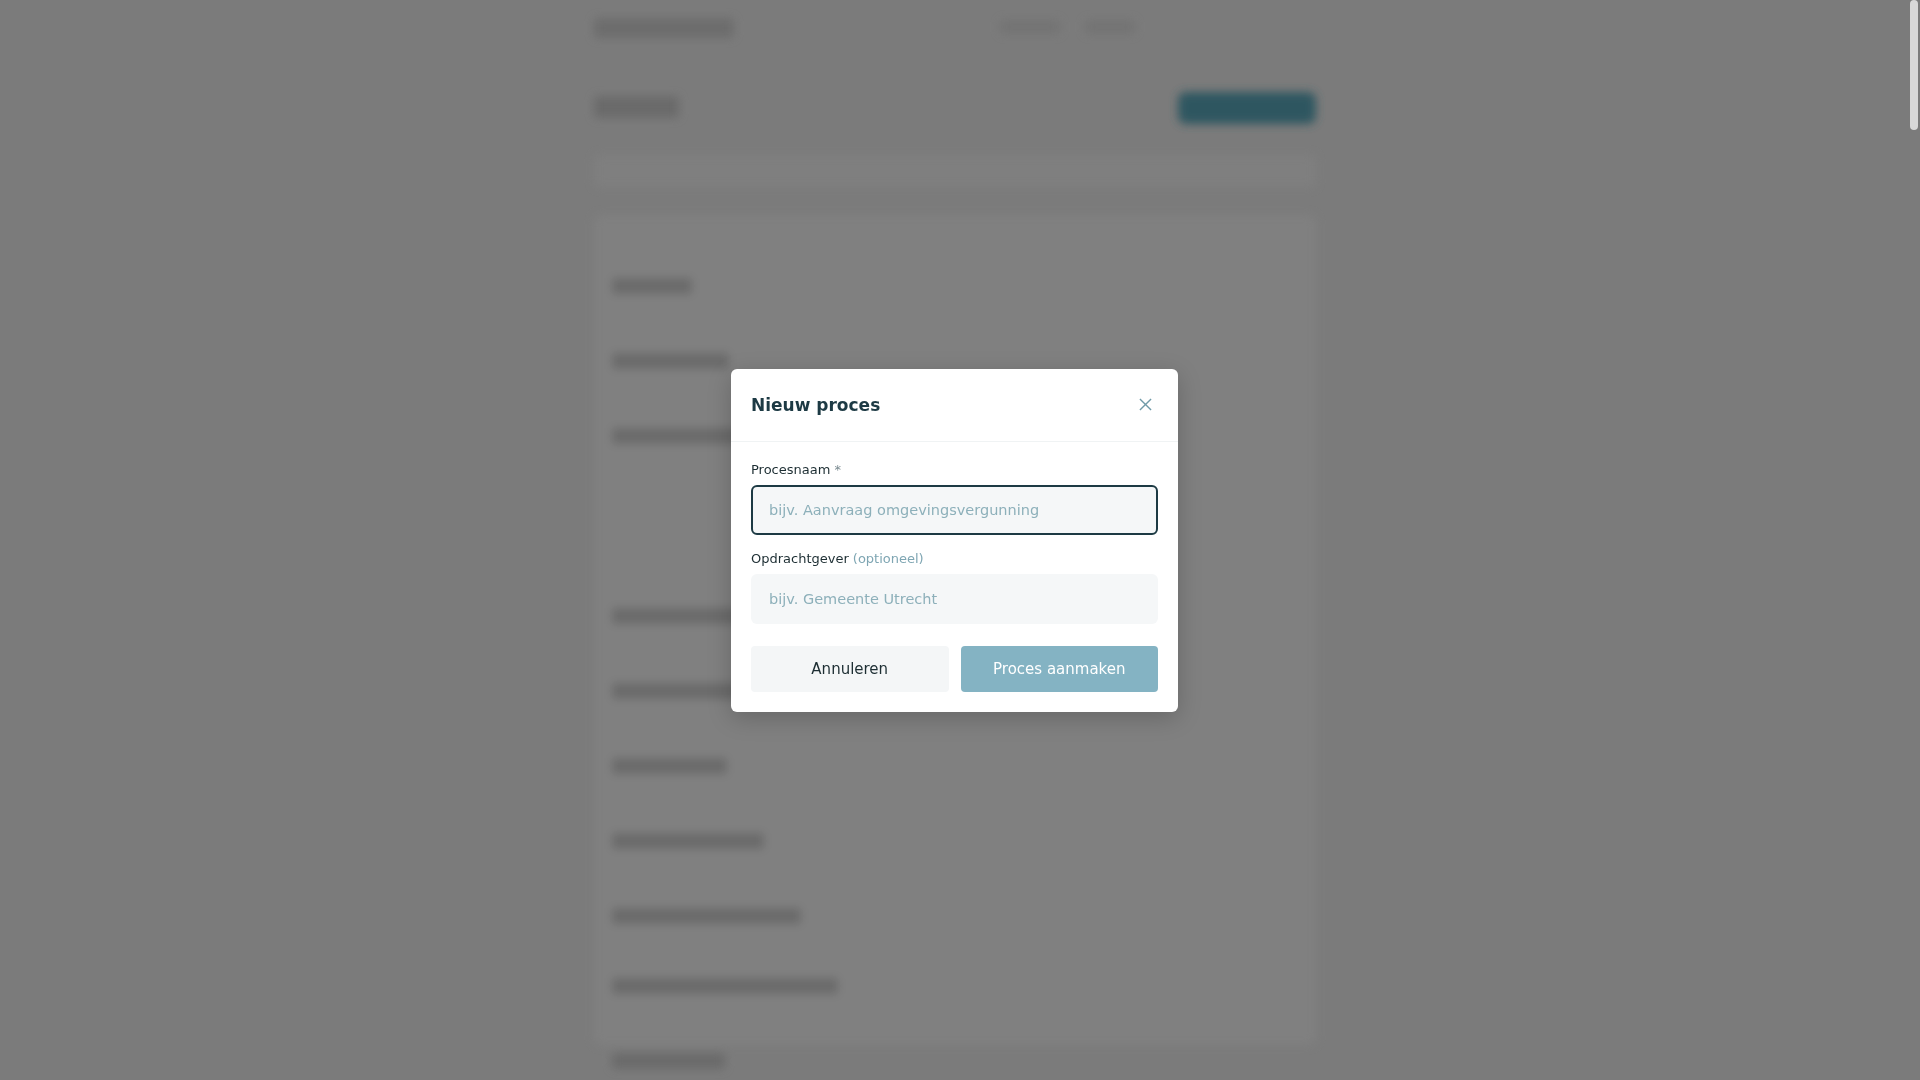  Describe the element at coordinates (1145, 404) in the screenshot. I see `close-icon` at that location.